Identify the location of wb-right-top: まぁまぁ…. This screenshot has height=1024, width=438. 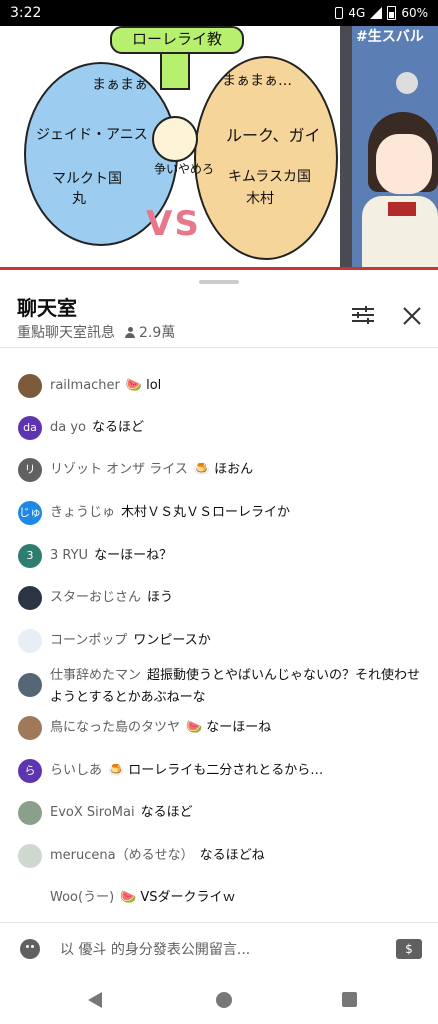
(257, 81).